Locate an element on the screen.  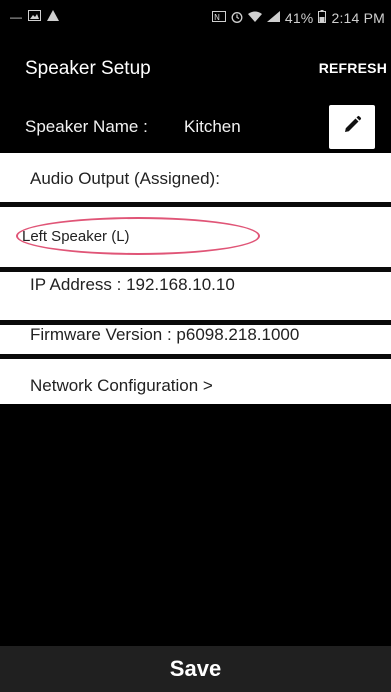
alarm-icon is located at coordinates (237, 18).